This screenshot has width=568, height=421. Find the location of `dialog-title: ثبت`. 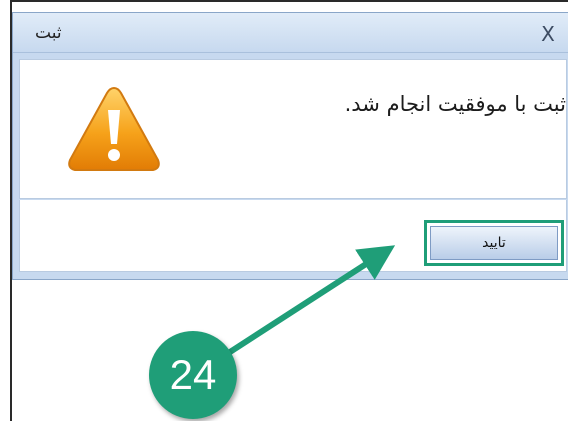

dialog-title: ثبت is located at coordinates (48, 33).